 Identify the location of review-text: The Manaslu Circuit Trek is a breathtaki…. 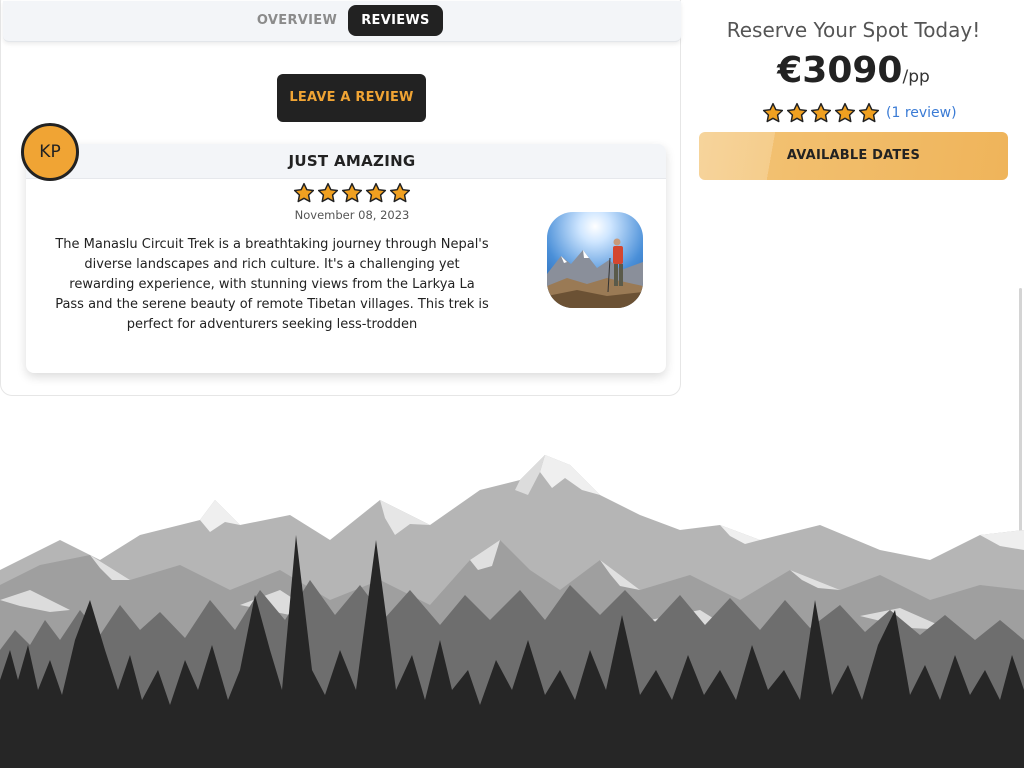
(272, 284).